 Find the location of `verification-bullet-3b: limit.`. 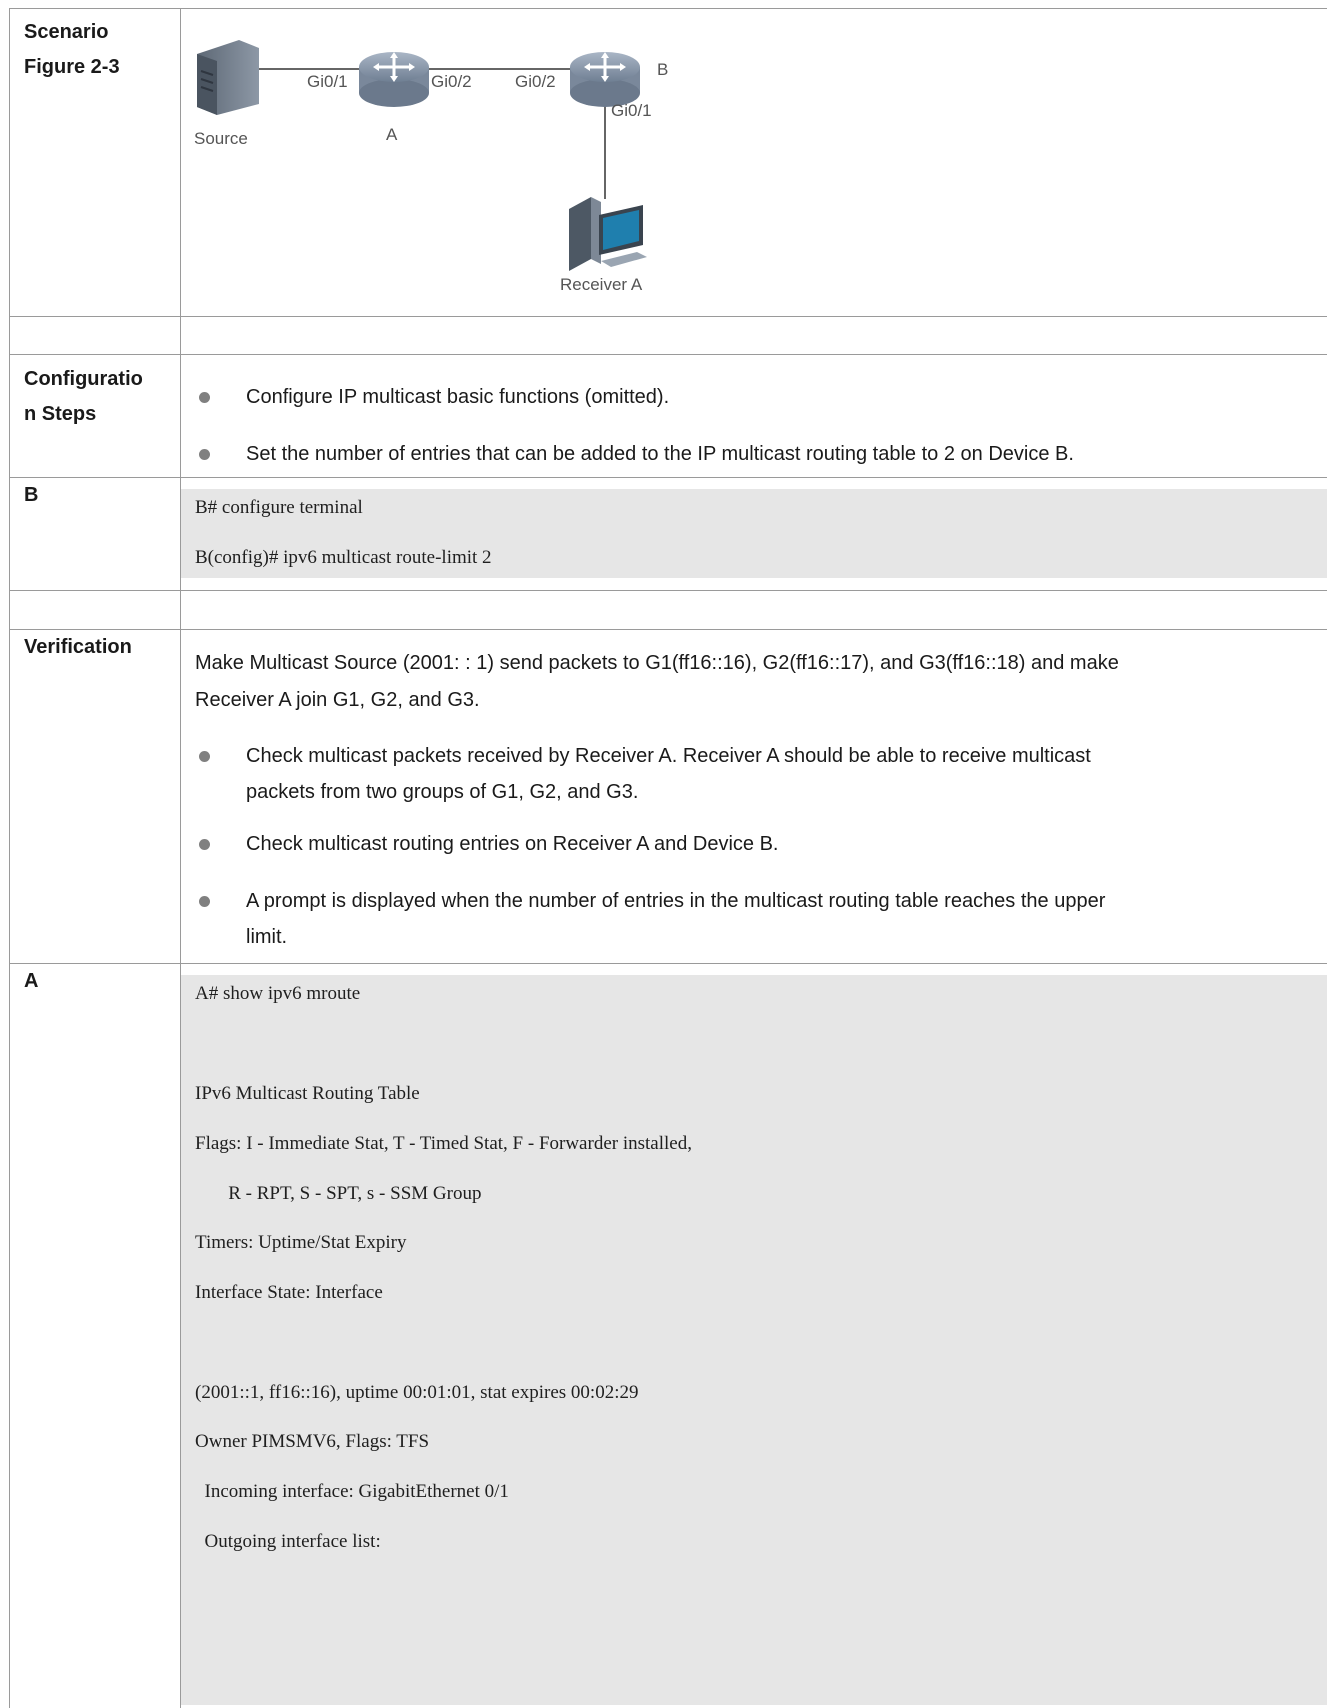

verification-bullet-3b: limit. is located at coordinates (267, 937).